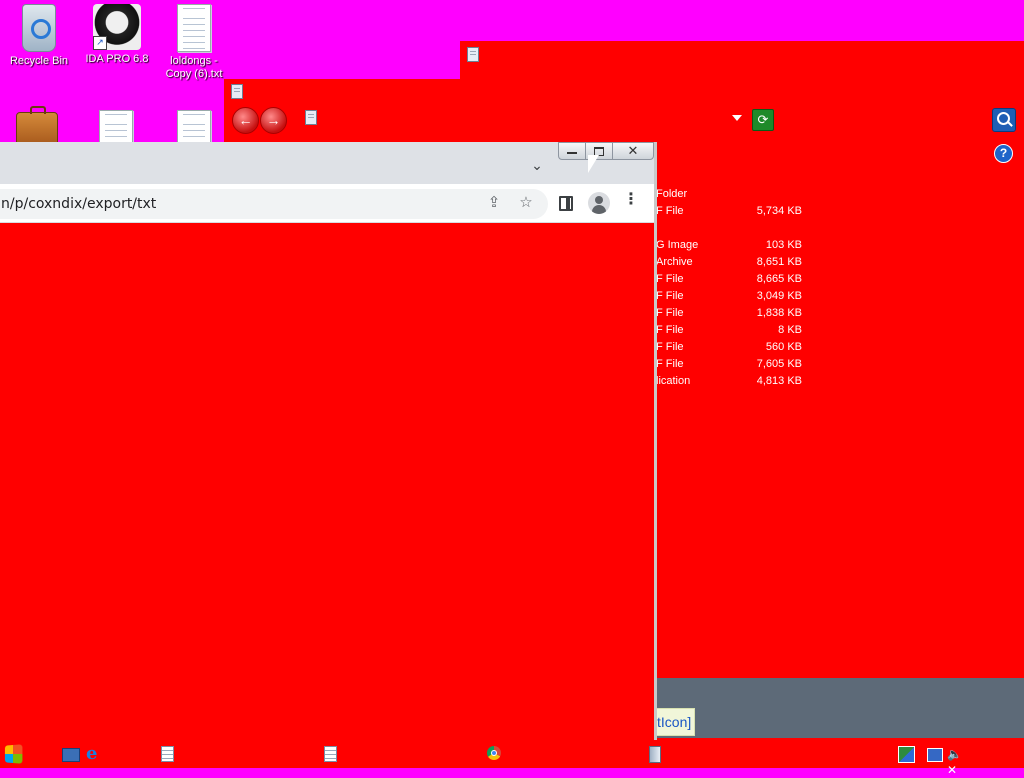 The image size is (1024, 778). Describe the element at coordinates (906, 754) in the screenshot. I see `tray-action-center-icon` at that location.